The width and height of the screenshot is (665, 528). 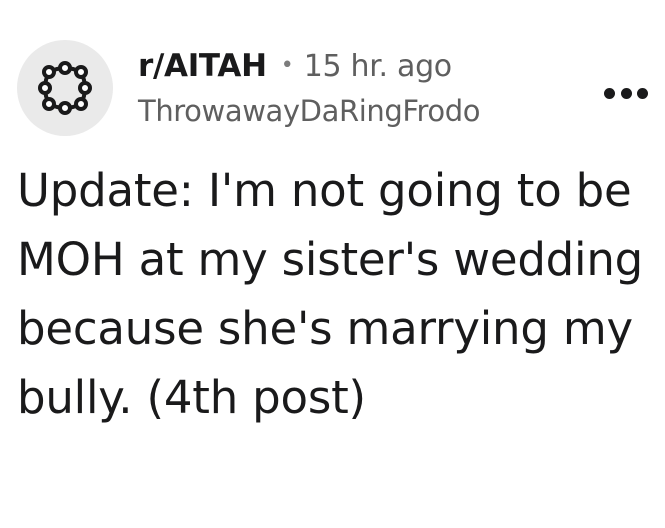 What do you see at coordinates (202, 66) in the screenshot?
I see `subreddit-link: r/AITAH` at bounding box center [202, 66].